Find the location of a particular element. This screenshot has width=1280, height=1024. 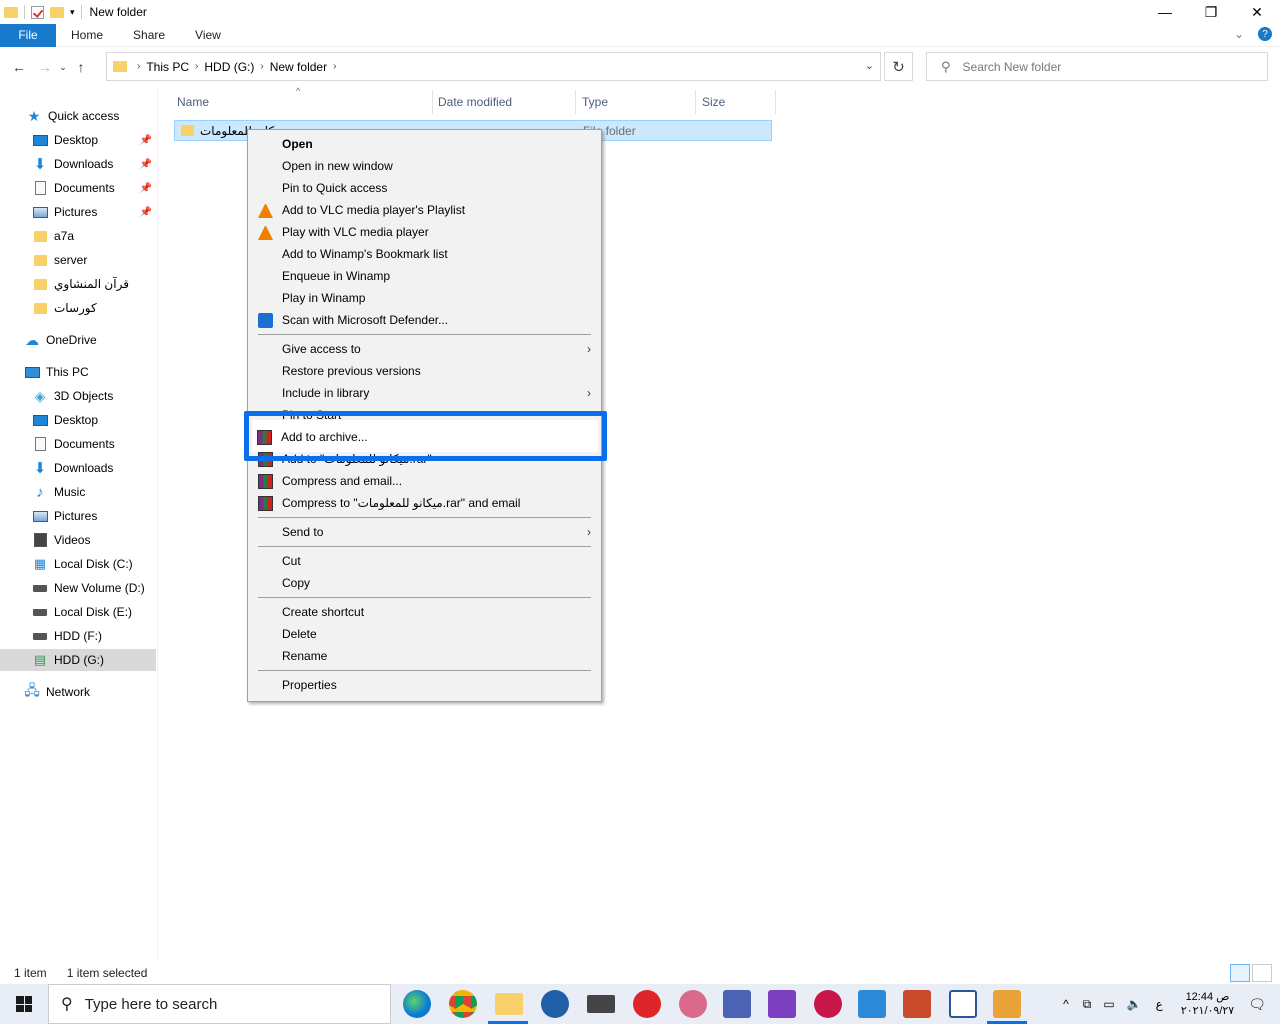

maximize-button: ❐ is located at coordinates (1211, 12).